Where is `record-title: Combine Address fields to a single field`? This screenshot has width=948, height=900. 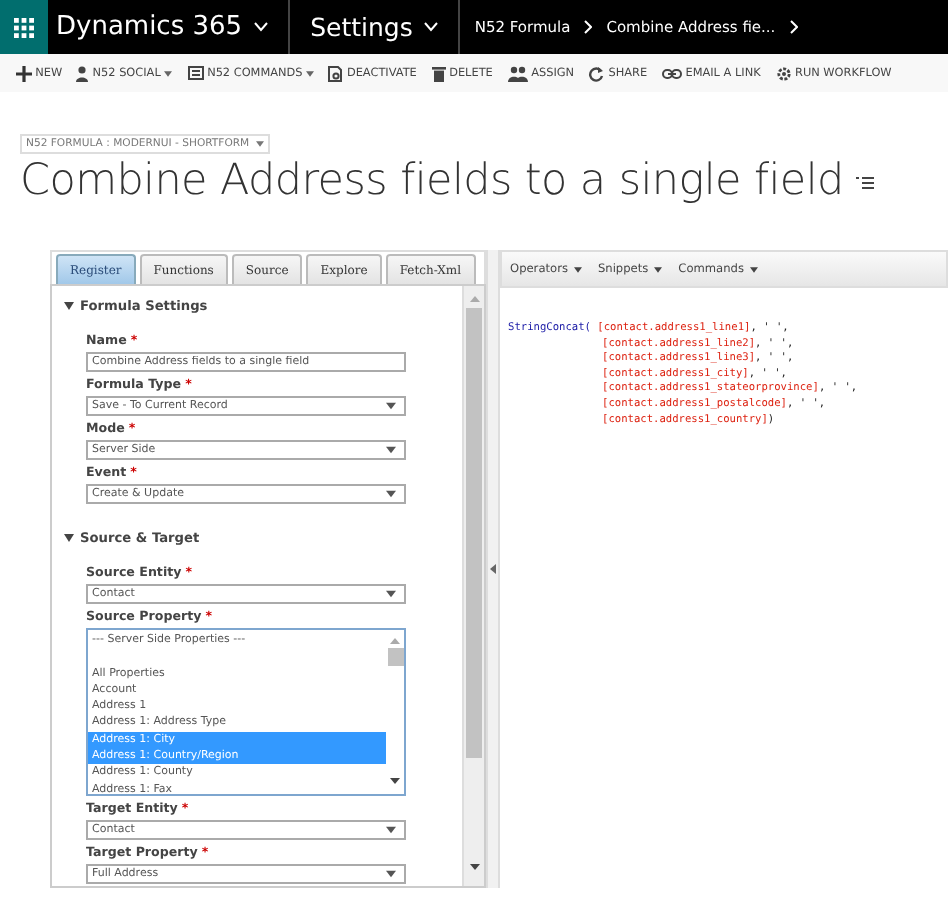
record-title: Combine Address fields to a single field is located at coordinates (432, 182).